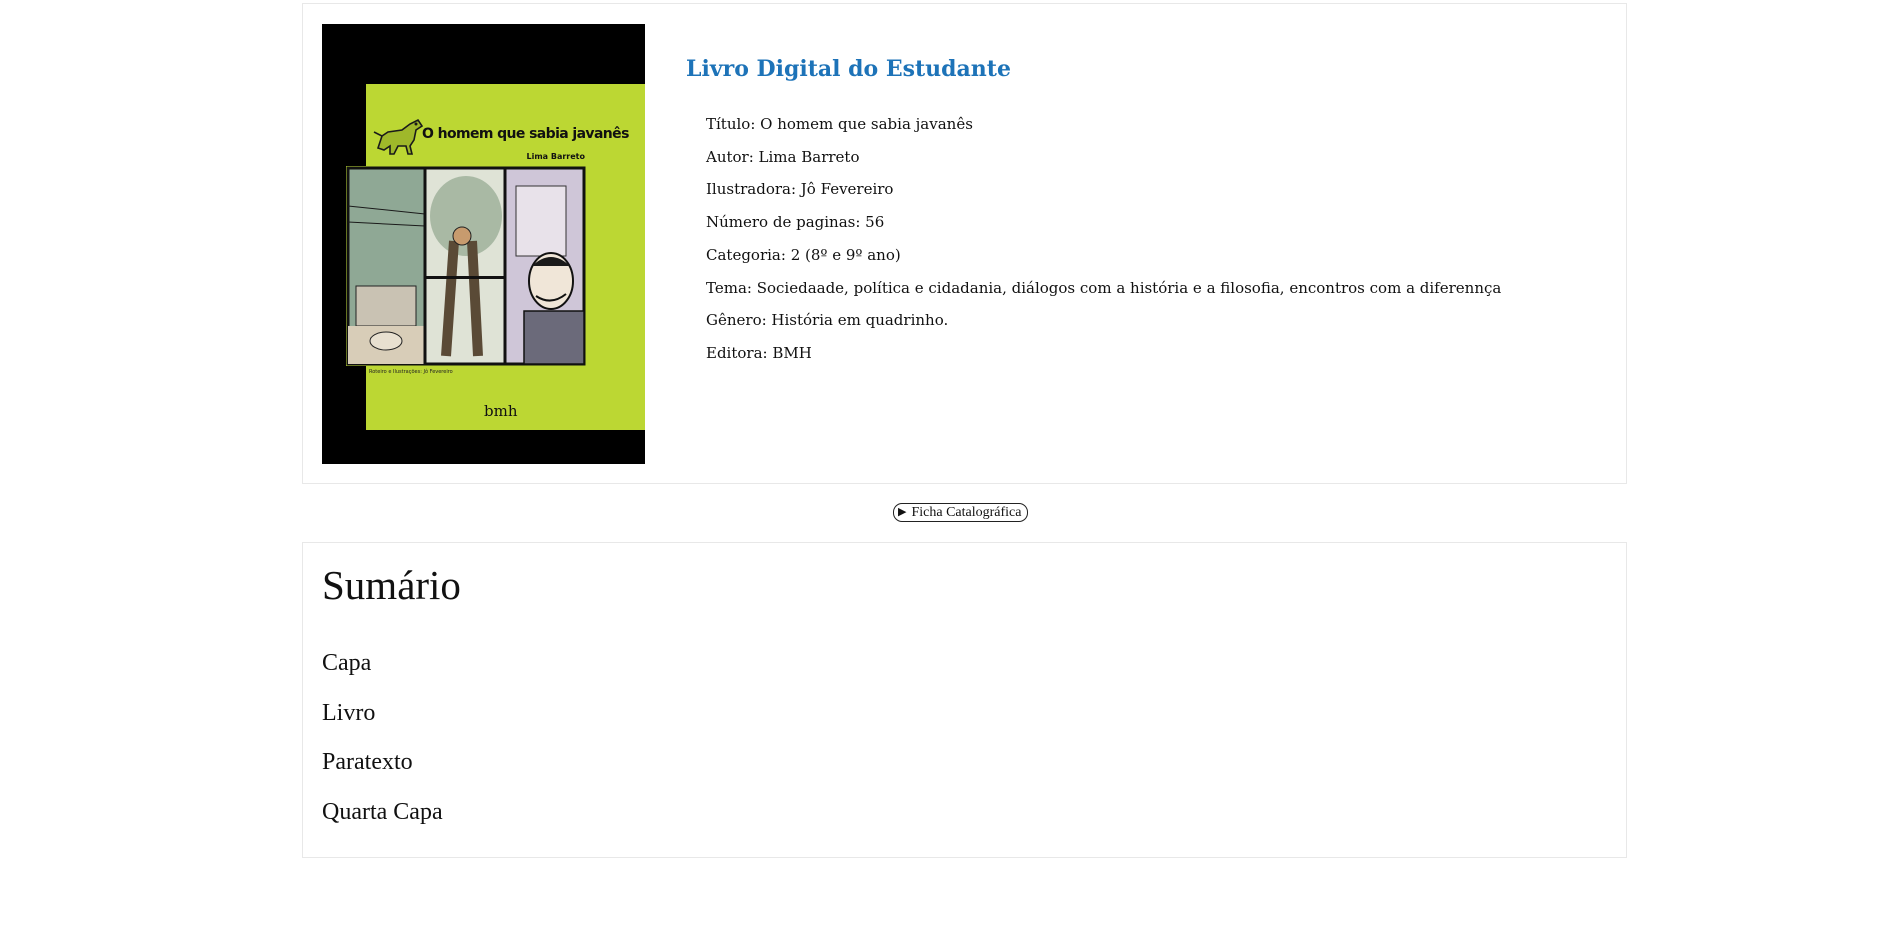  What do you see at coordinates (382, 714) in the screenshot?
I see `summary-item: Livro` at bounding box center [382, 714].